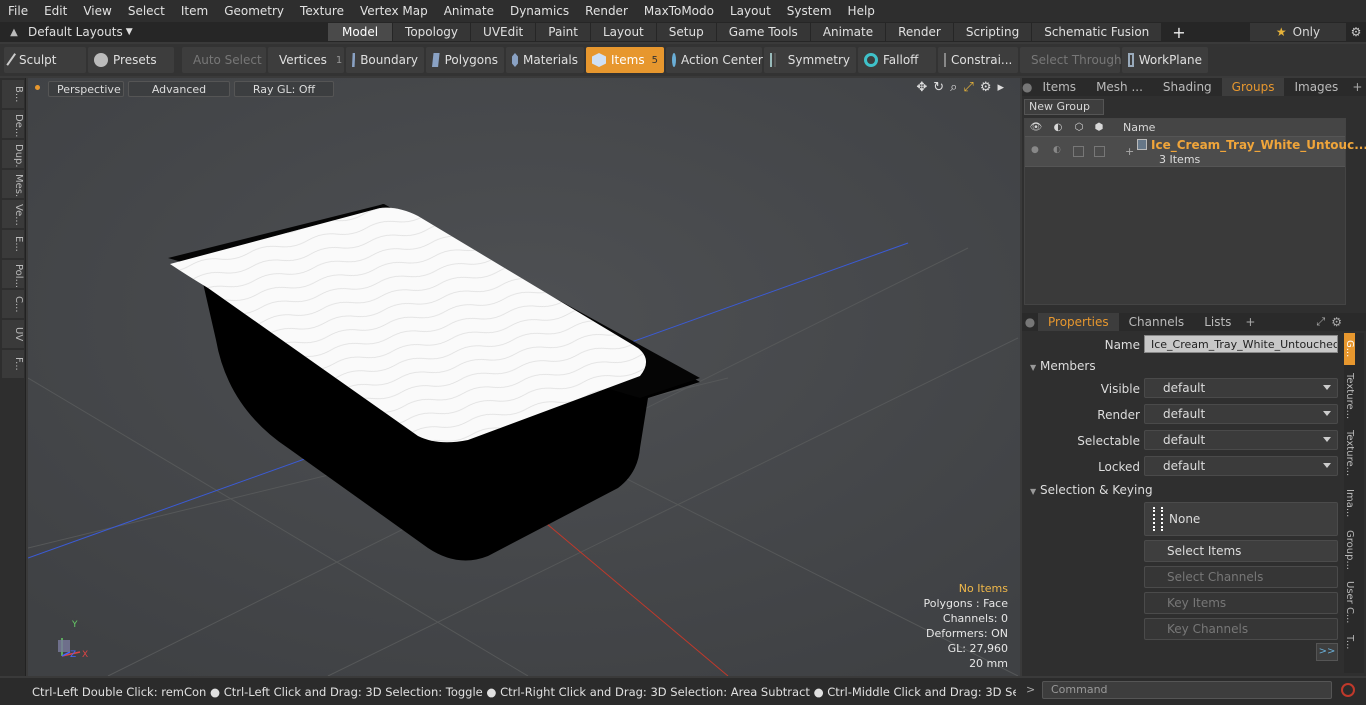  I want to click on tab-properties: Properties, so click(1078, 322).